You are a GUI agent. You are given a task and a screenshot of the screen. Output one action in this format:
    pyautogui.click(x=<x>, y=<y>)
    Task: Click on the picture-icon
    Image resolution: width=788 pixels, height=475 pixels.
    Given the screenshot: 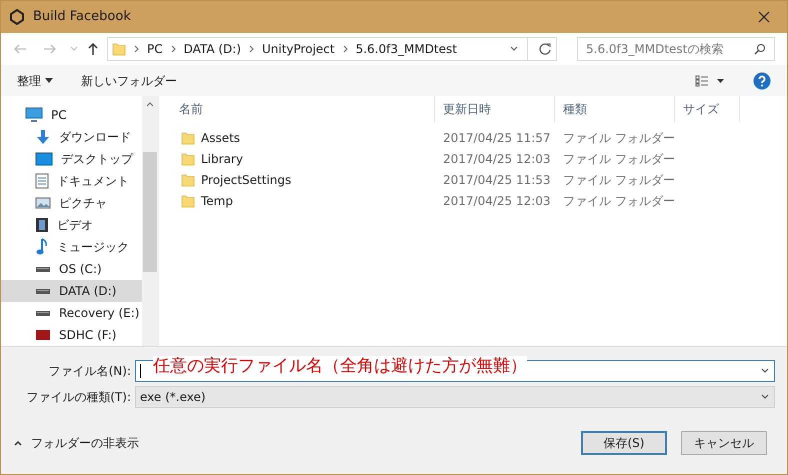 What is the action you would take?
    pyautogui.click(x=43, y=203)
    